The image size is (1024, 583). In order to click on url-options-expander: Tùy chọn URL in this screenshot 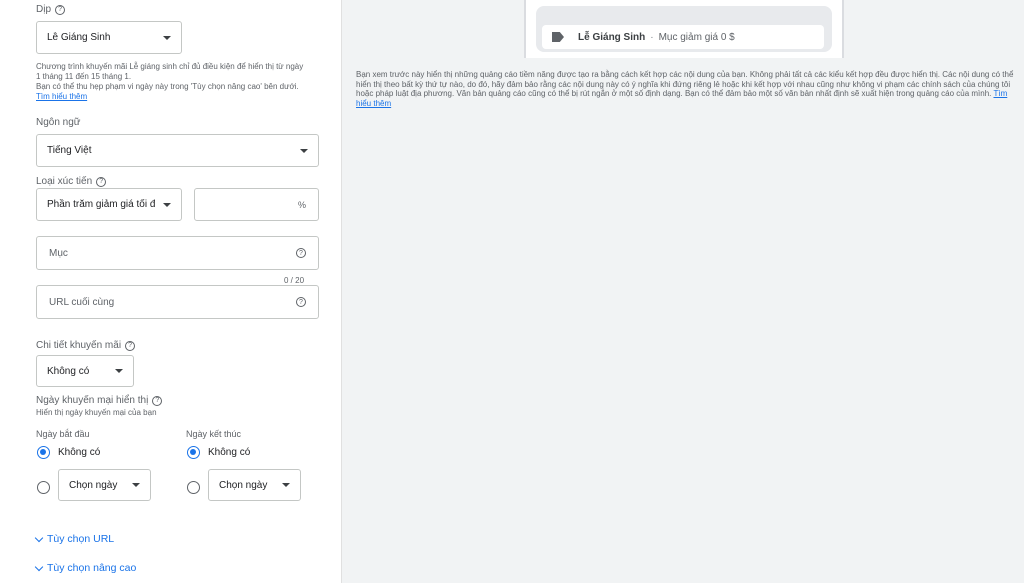, I will do `click(74, 539)`.